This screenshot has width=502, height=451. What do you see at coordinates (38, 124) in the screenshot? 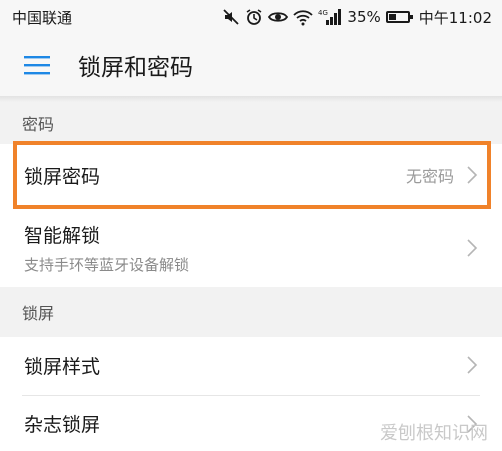
I see `section-header-label: 密码` at bounding box center [38, 124].